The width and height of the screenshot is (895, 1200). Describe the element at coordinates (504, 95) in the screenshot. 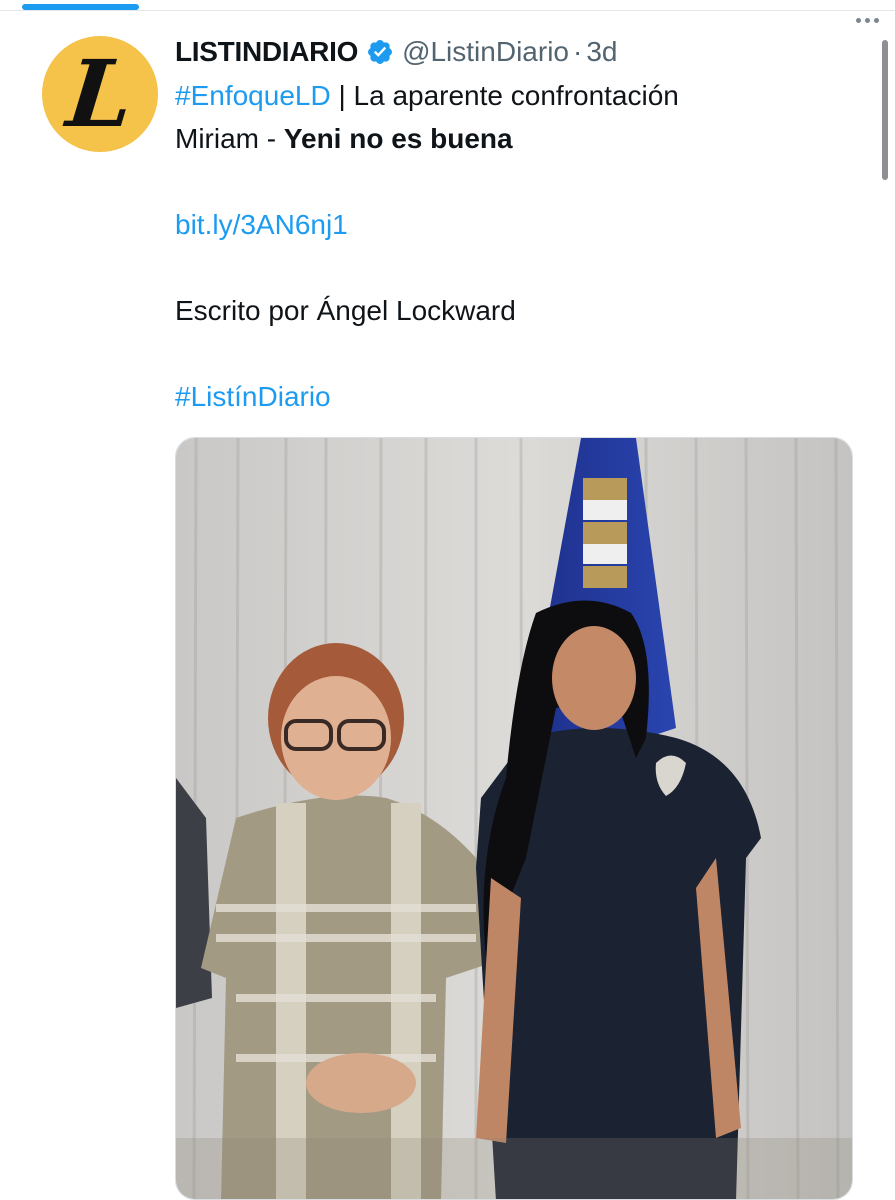

I see `tweet-text-segment: | La aparente confrontación` at that location.